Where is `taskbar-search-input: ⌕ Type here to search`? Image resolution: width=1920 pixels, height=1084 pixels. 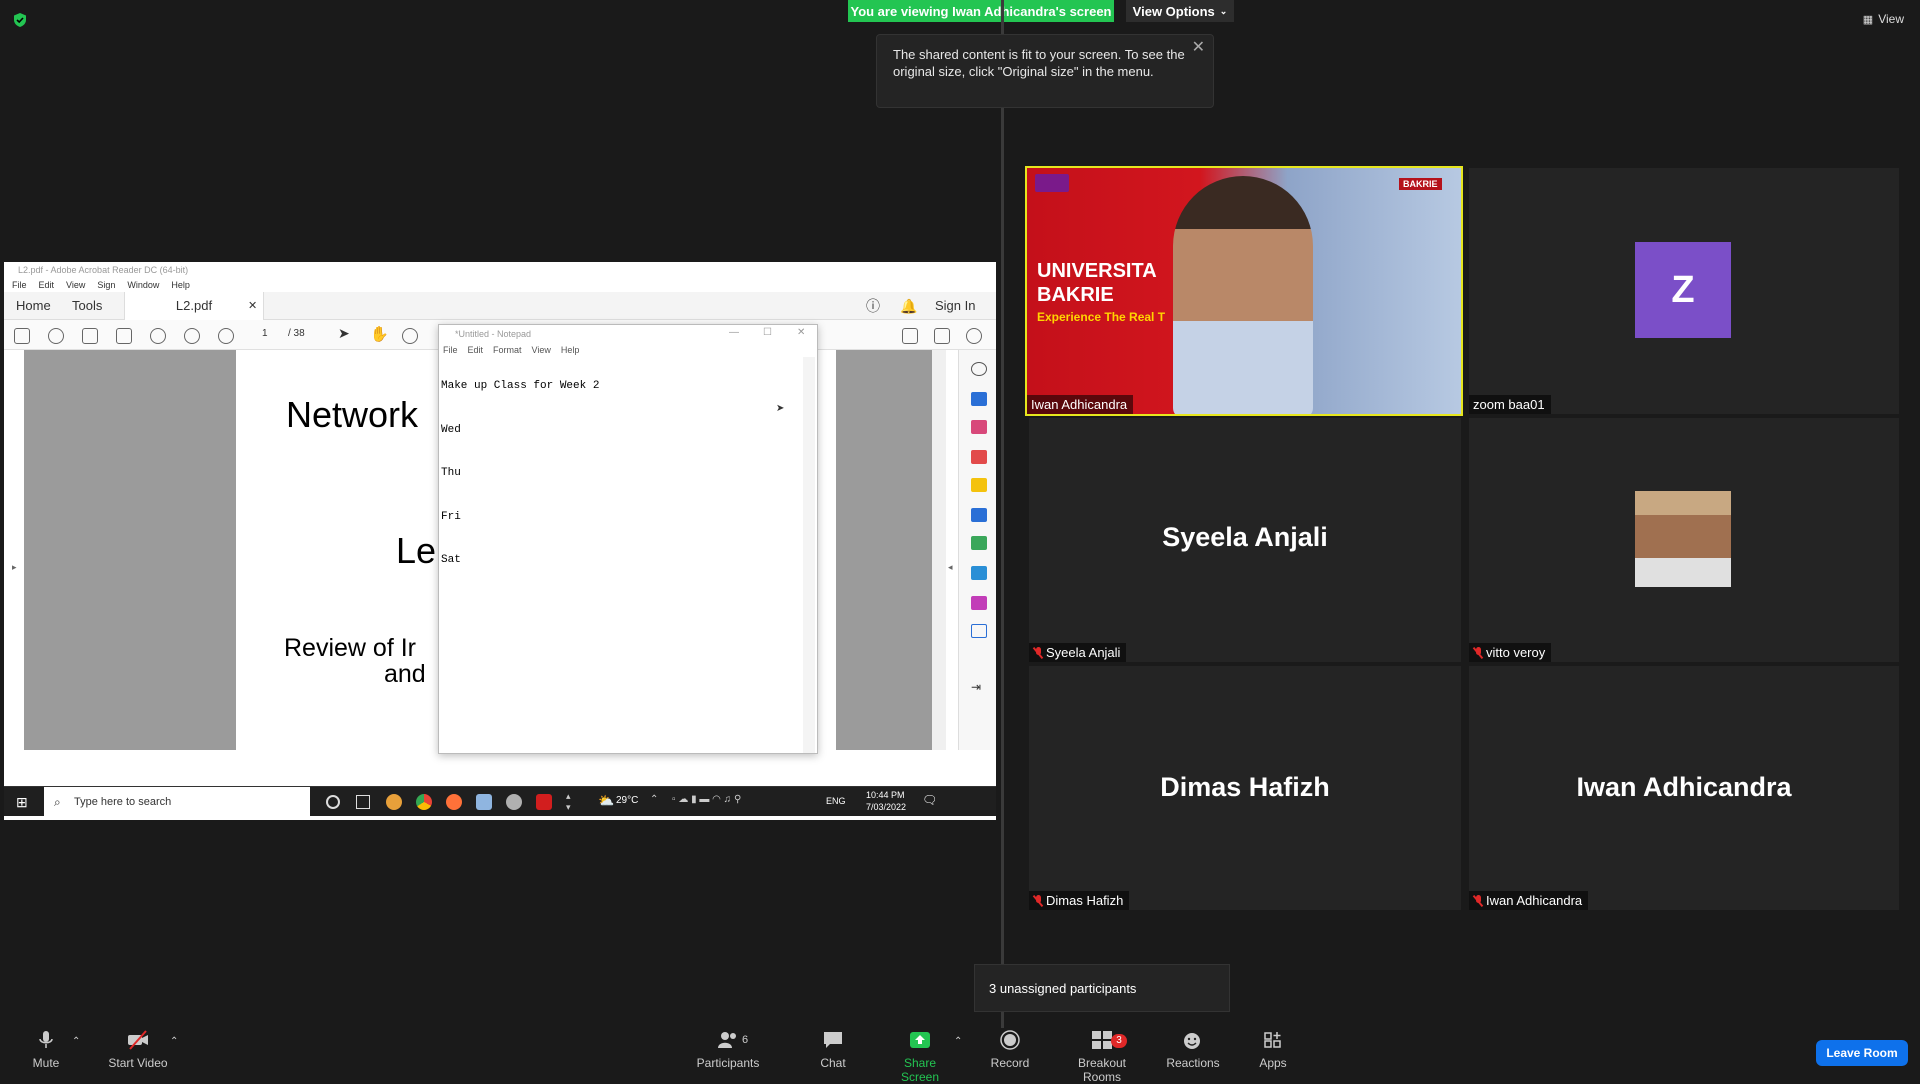 taskbar-search-input: ⌕ Type here to search is located at coordinates (177, 802).